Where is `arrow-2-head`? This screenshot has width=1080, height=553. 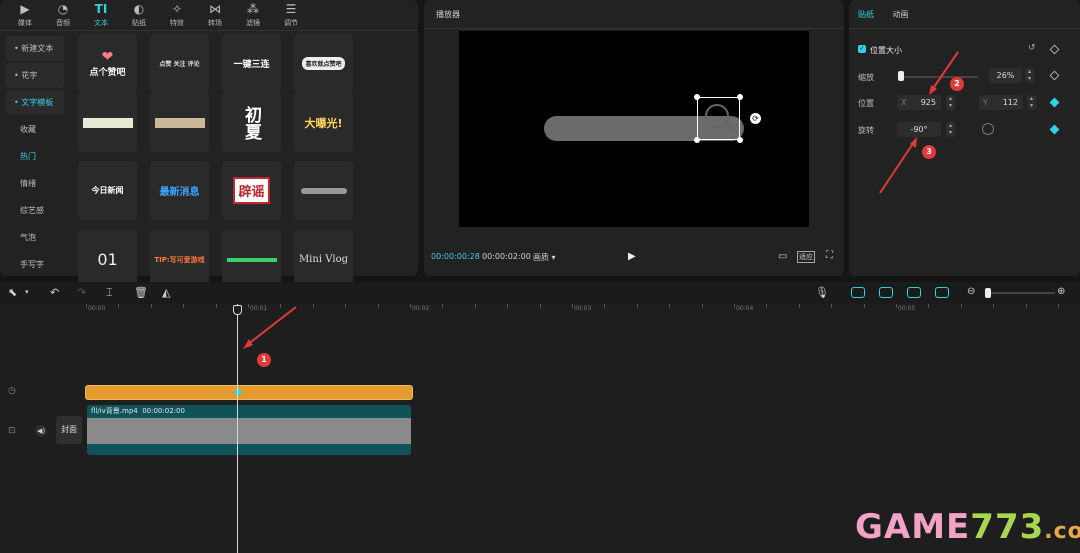 arrow-2-head is located at coordinates (933, 90).